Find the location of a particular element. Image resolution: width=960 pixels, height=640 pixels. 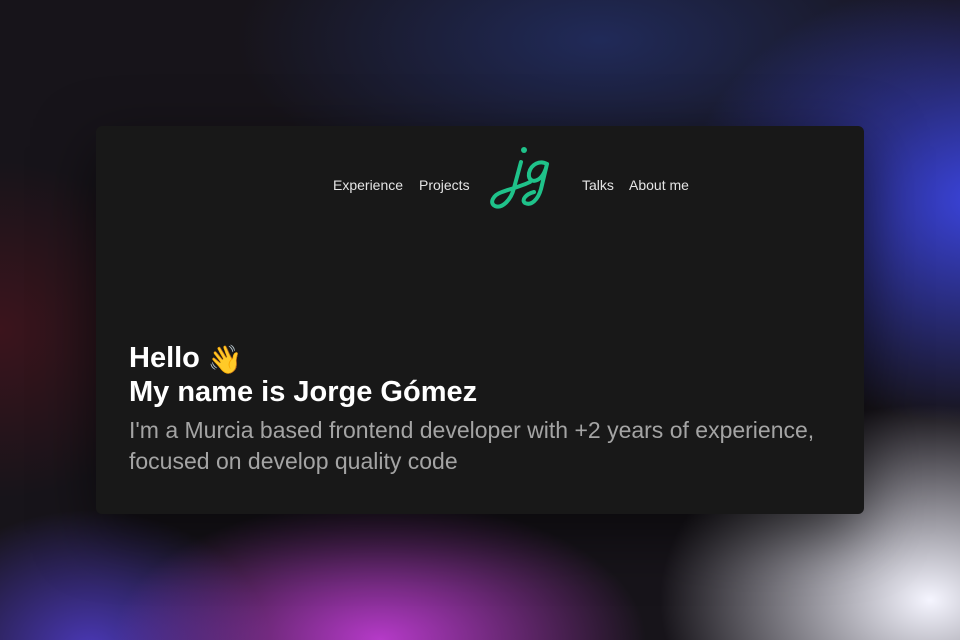

nav-link-experience: Experience is located at coordinates (368, 185).